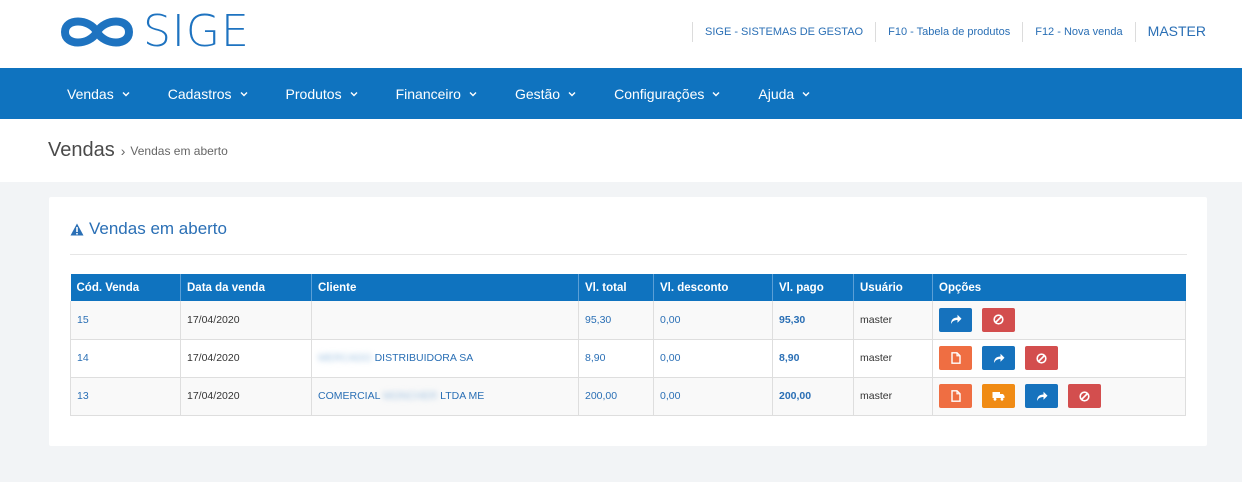 This screenshot has height=482, width=1242. Describe the element at coordinates (813, 358) in the screenshot. I see `cell-pago: 8,90` at that location.